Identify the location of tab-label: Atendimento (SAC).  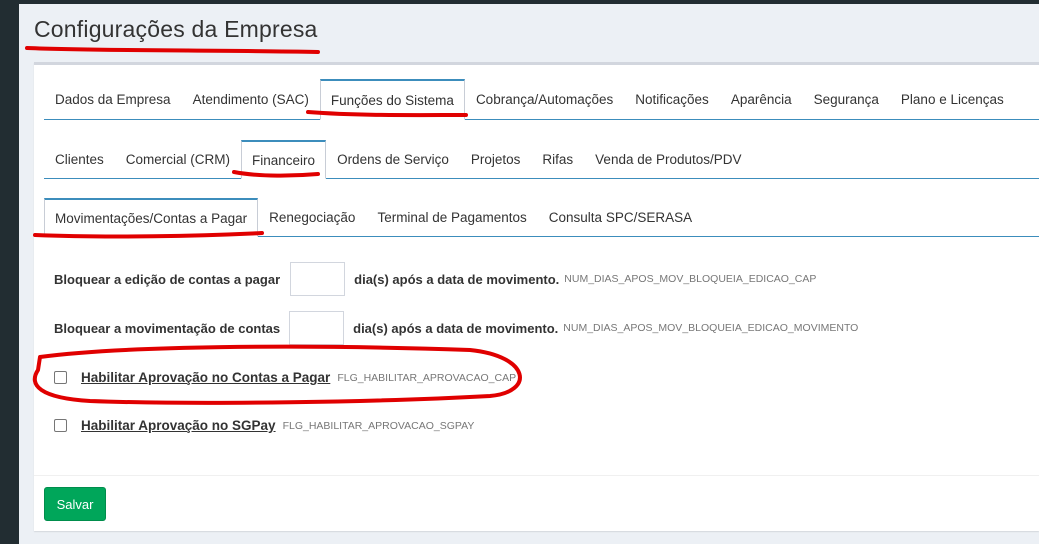
(250, 99).